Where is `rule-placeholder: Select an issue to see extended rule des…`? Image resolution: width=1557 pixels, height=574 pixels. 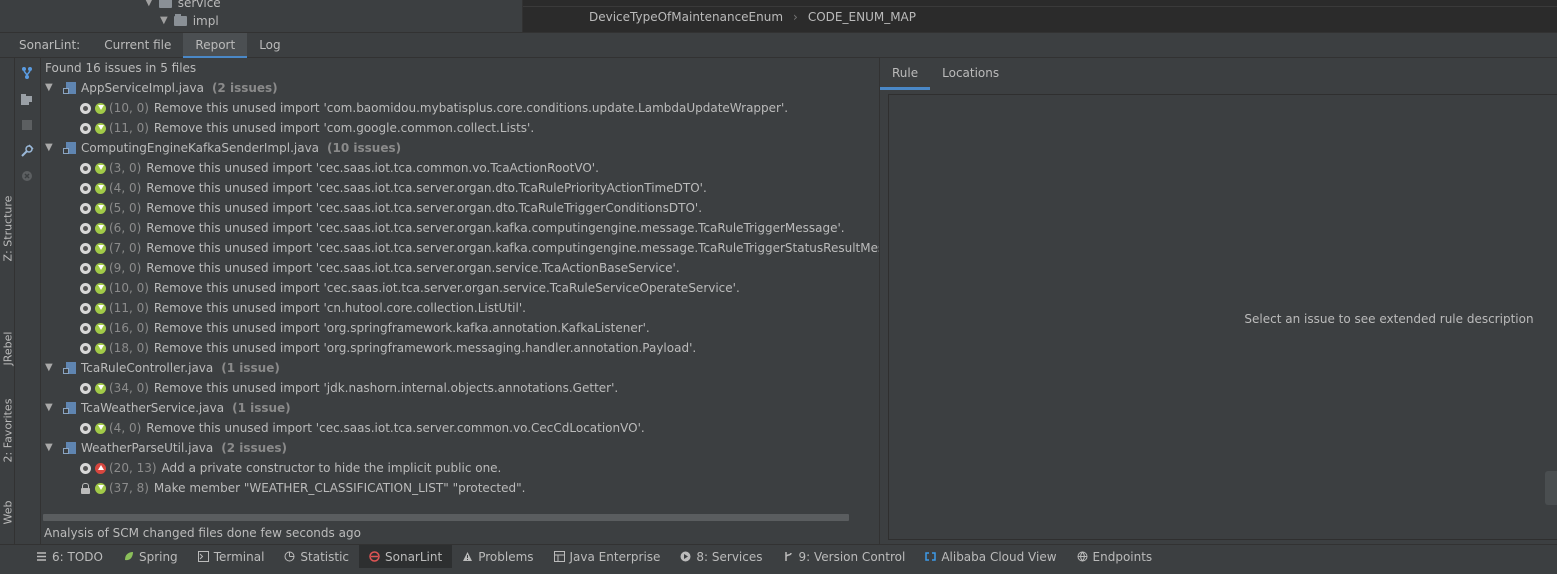
rule-placeholder: Select an issue to see extended rule des… is located at coordinates (1389, 319).